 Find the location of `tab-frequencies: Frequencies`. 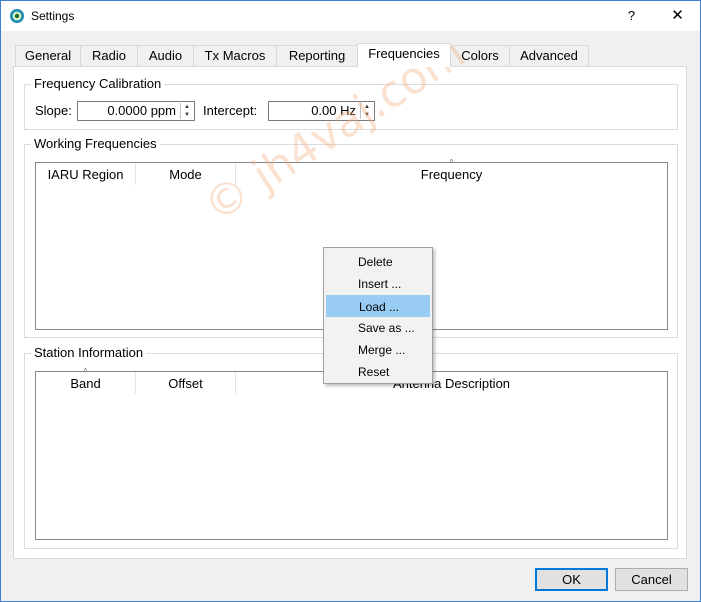

tab-frequencies: Frequencies is located at coordinates (404, 55).